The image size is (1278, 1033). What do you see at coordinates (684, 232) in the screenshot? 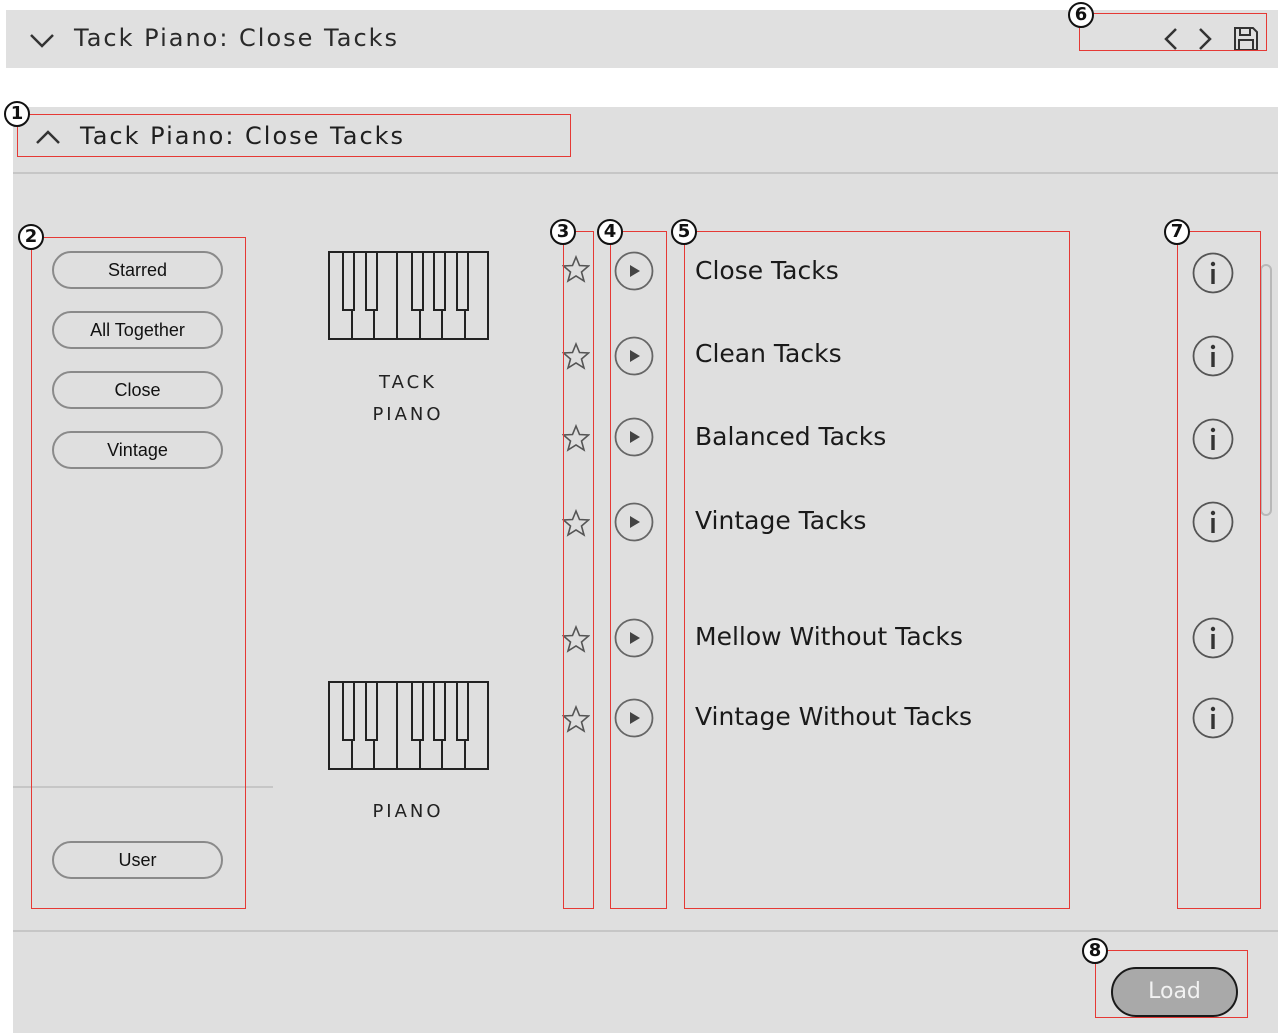
I see `callout-5: 5` at bounding box center [684, 232].